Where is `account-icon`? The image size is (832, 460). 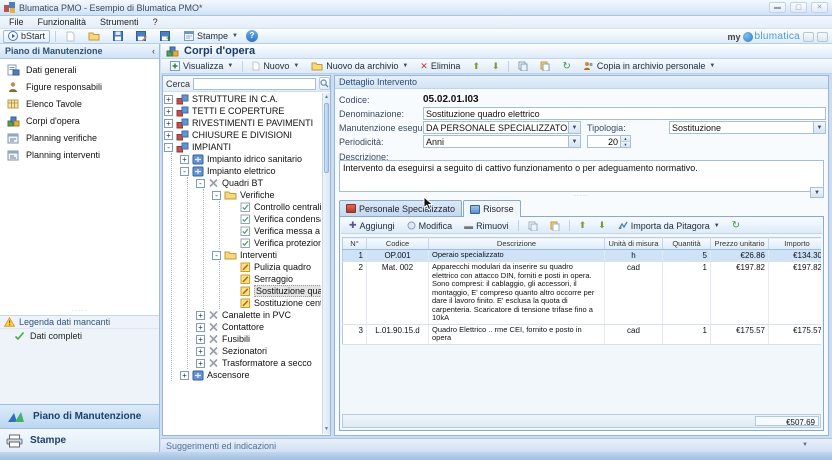
account-icon is located at coordinates (808, 36).